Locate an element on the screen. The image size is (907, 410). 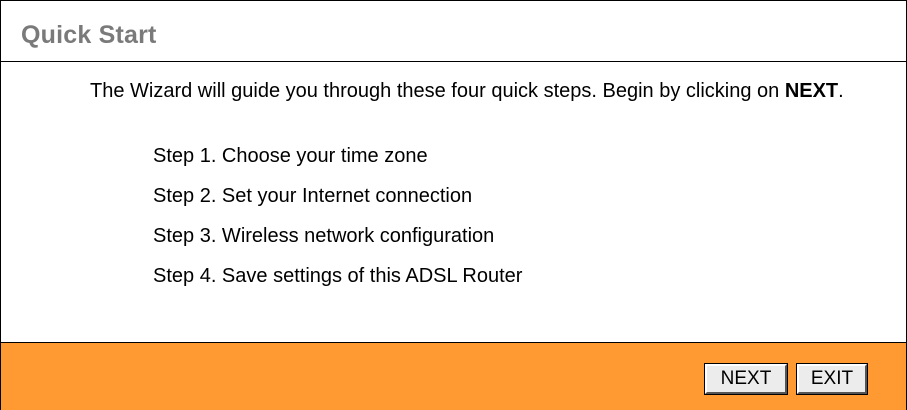
next-button: NEXT is located at coordinates (746, 379).